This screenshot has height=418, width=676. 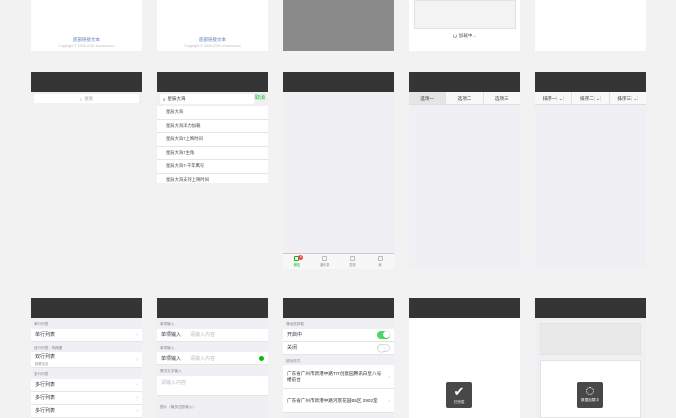 I want to click on suggestion-item: 星辰大海, so click(x=212, y=113).